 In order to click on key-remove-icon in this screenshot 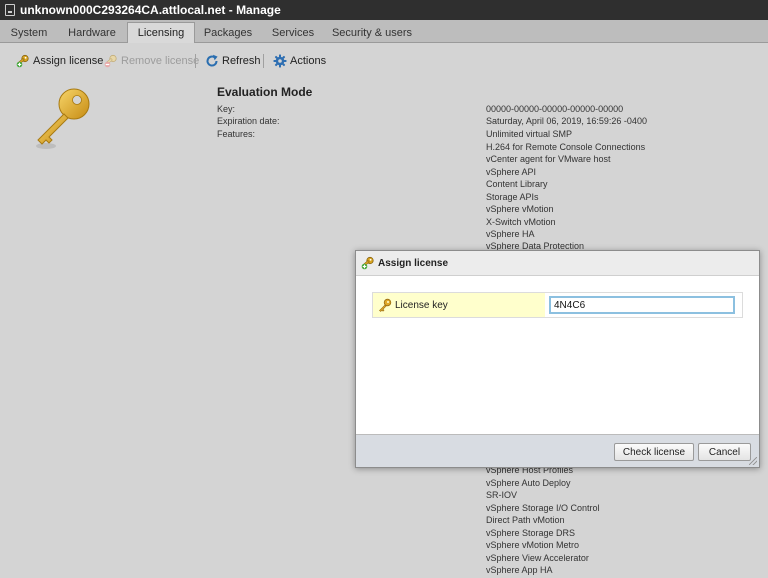, I will do `click(111, 61)`.